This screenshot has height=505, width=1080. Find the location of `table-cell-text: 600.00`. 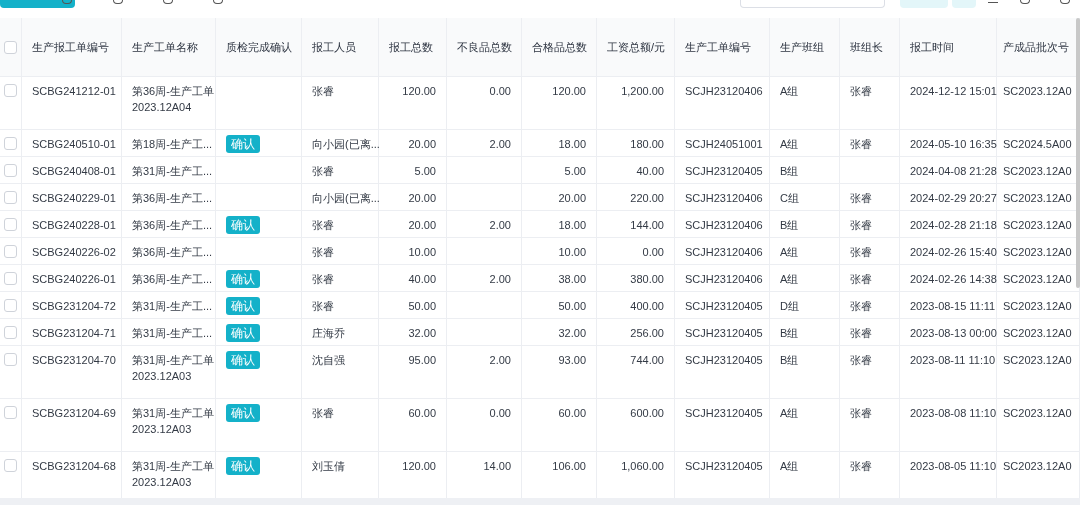

table-cell-text: 600.00 is located at coordinates (647, 413).